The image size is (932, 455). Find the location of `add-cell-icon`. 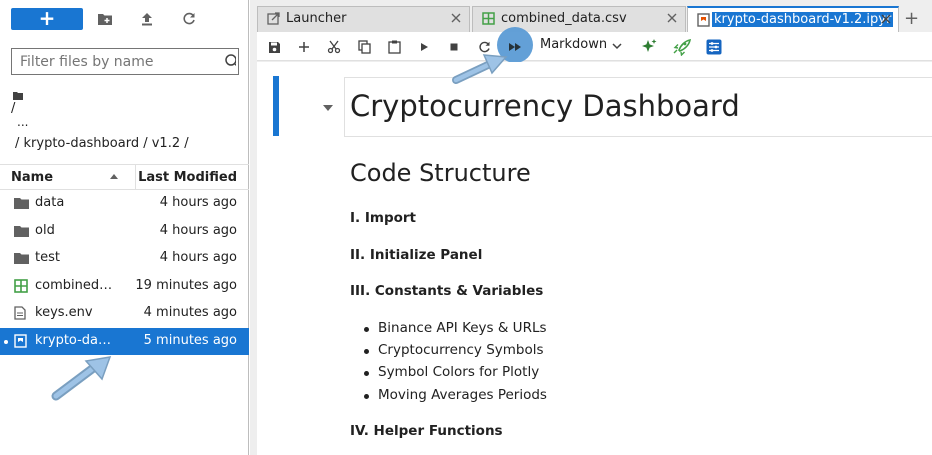

add-cell-icon is located at coordinates (304, 47).